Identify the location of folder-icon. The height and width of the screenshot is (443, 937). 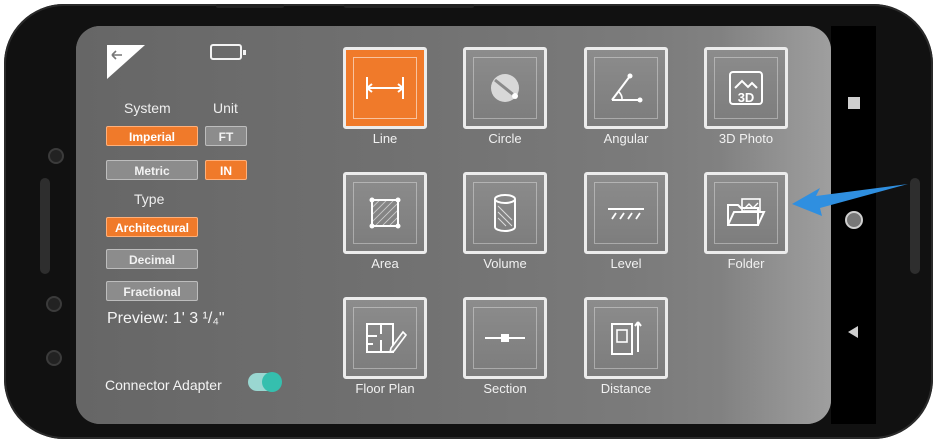
(746, 212).